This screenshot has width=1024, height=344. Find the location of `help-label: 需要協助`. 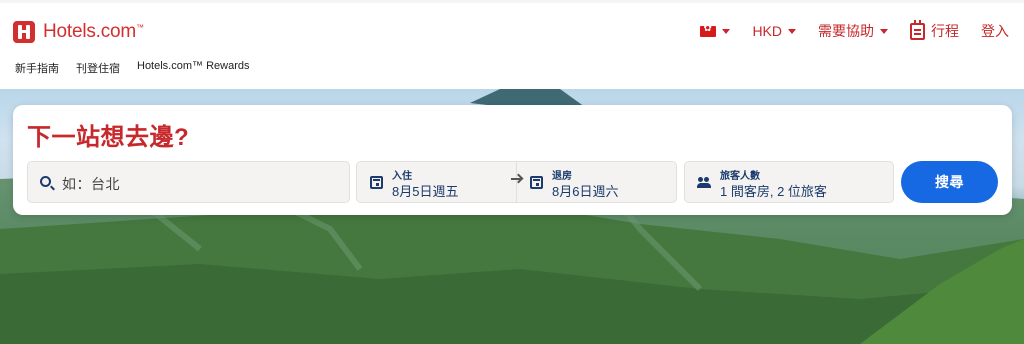

help-label: 需要協助 is located at coordinates (846, 31).